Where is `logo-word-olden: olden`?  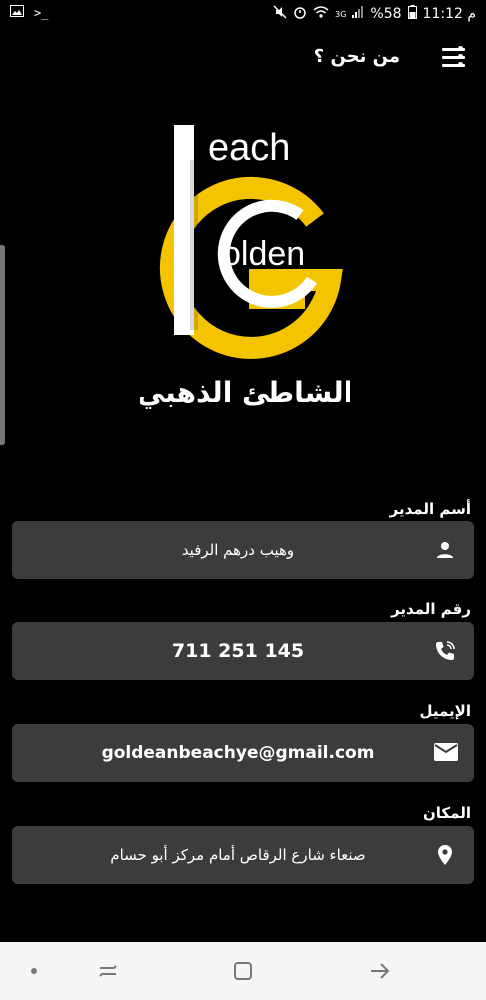
logo-word-olden: olden is located at coordinates (263, 254).